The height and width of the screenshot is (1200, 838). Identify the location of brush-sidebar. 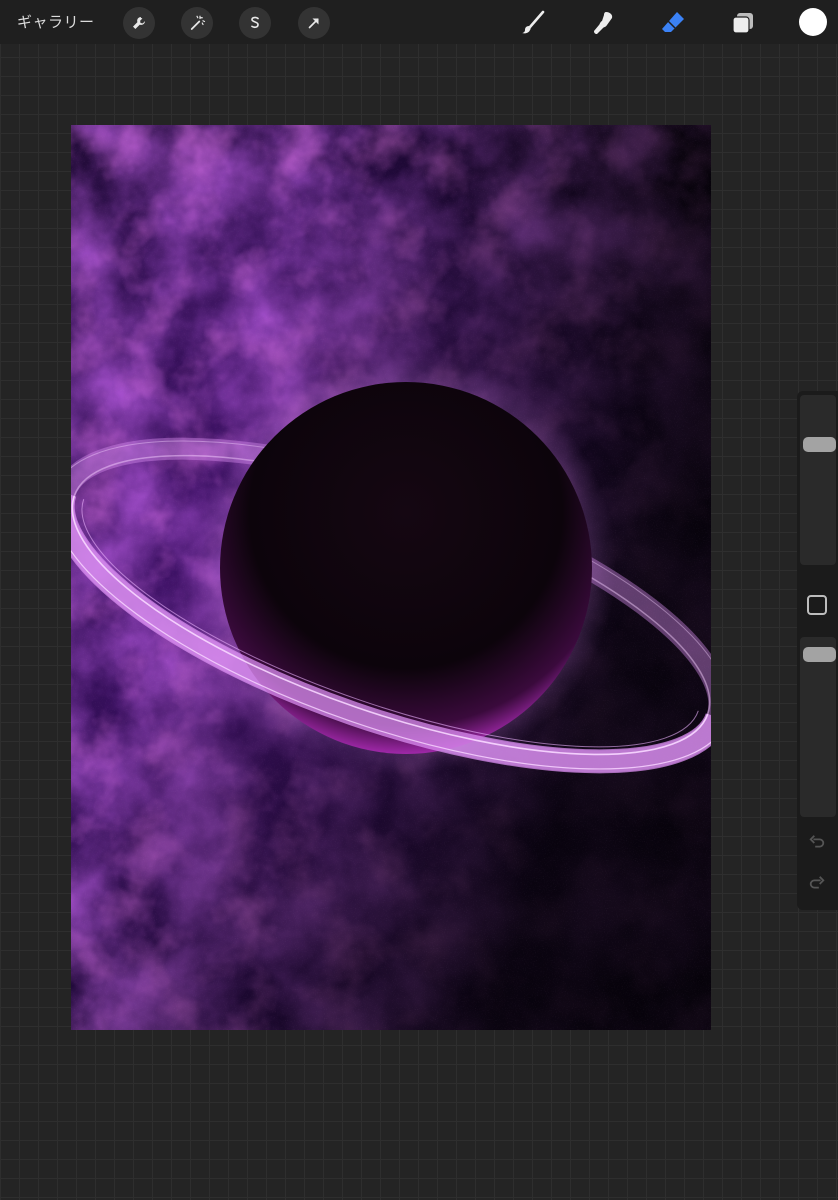
(817, 650).